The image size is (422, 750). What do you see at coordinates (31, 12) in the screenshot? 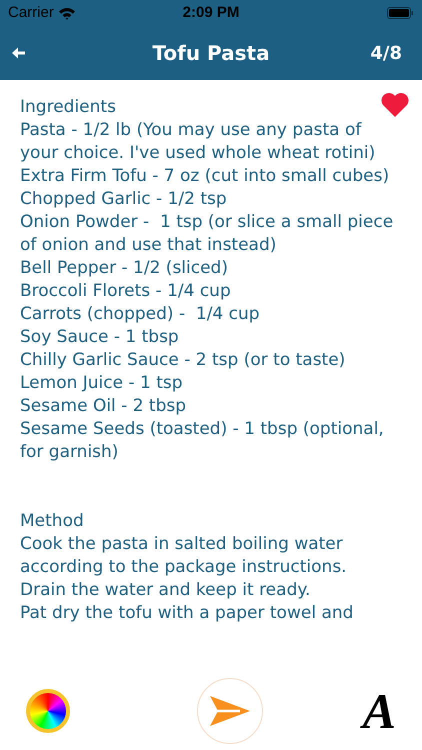
I see `carrier-label: Carrier` at bounding box center [31, 12].